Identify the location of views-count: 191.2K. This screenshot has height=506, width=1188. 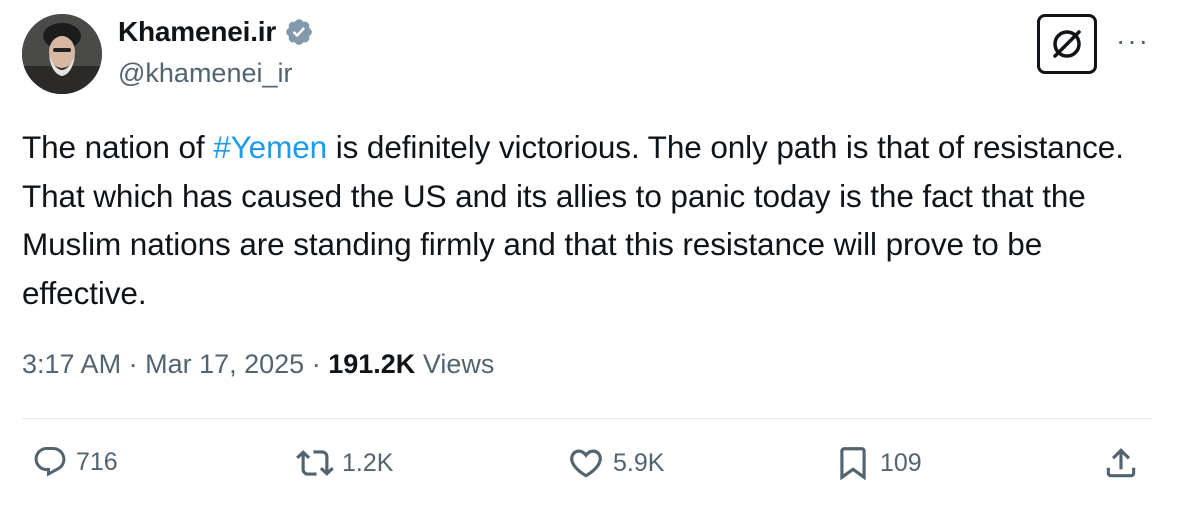
(371, 364).